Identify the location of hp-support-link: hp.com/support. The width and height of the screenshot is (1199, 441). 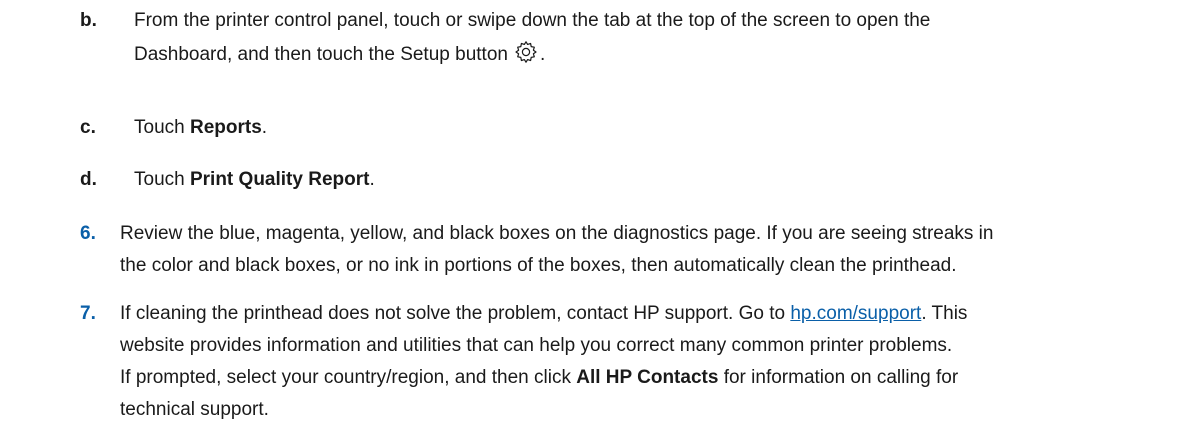
(855, 313).